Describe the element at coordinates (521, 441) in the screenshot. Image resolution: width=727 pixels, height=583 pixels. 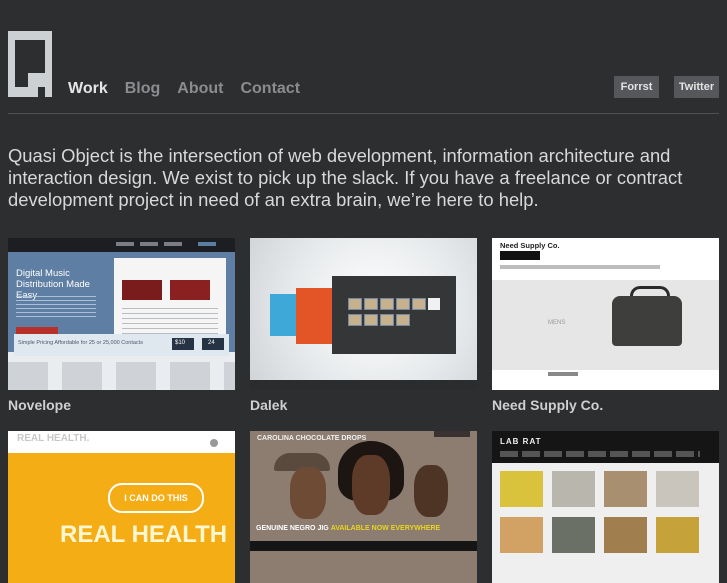
I see `thumb-logo-text: LAB RAT` at that location.